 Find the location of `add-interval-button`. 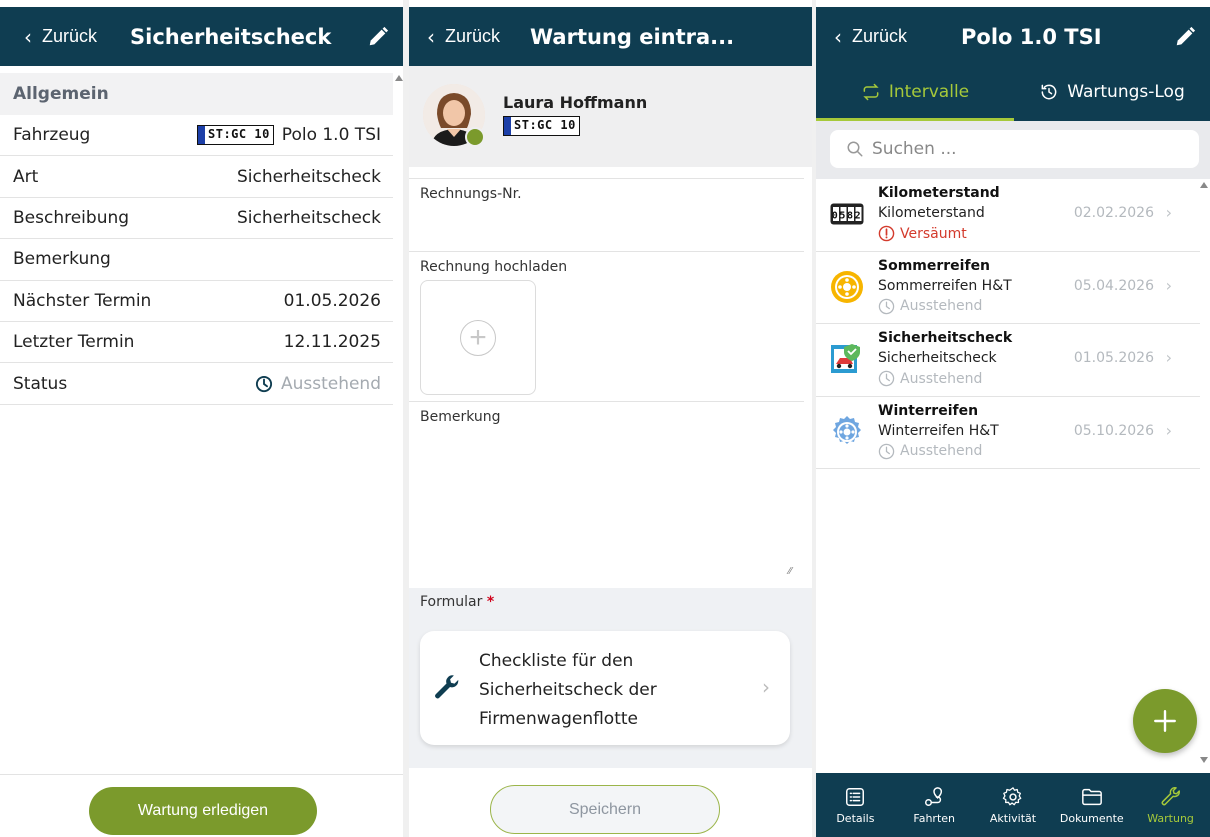

add-interval-button is located at coordinates (1165, 721).